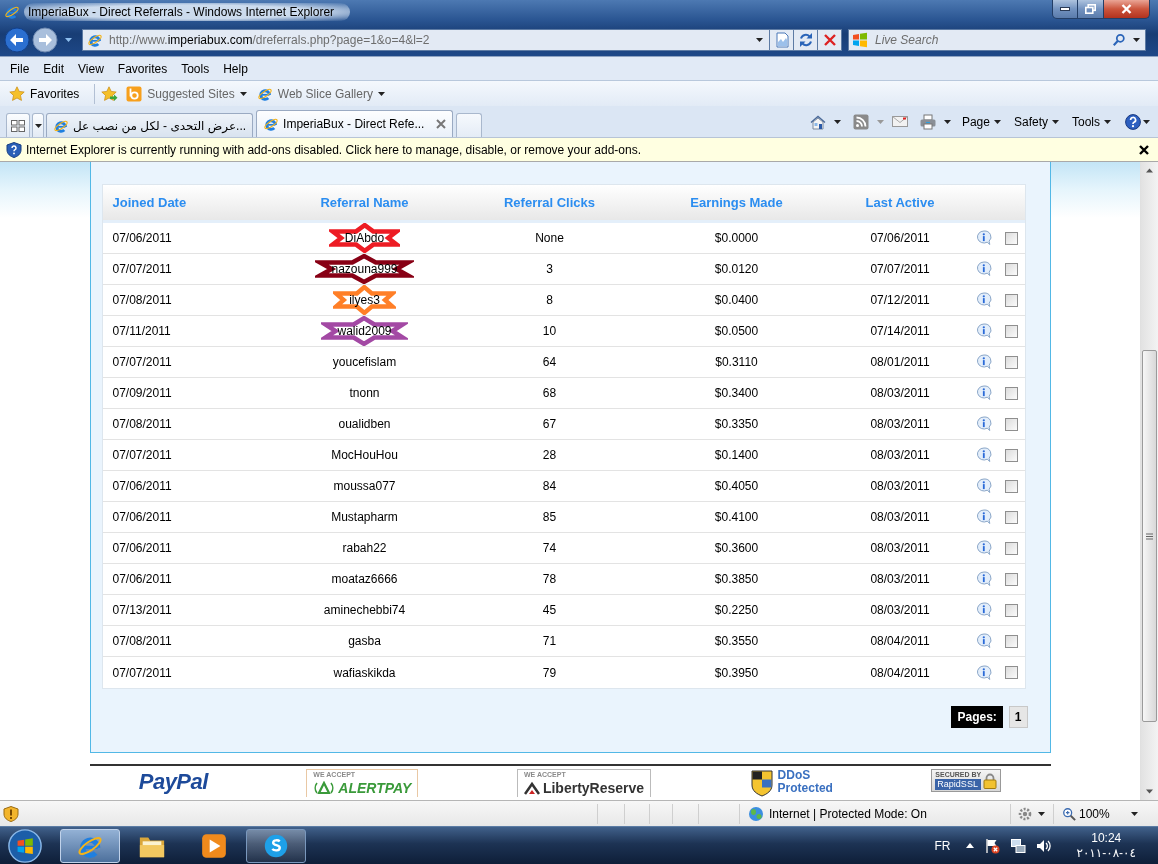 The image size is (1158, 864). I want to click on up-arrow-icon, so click(970, 845).